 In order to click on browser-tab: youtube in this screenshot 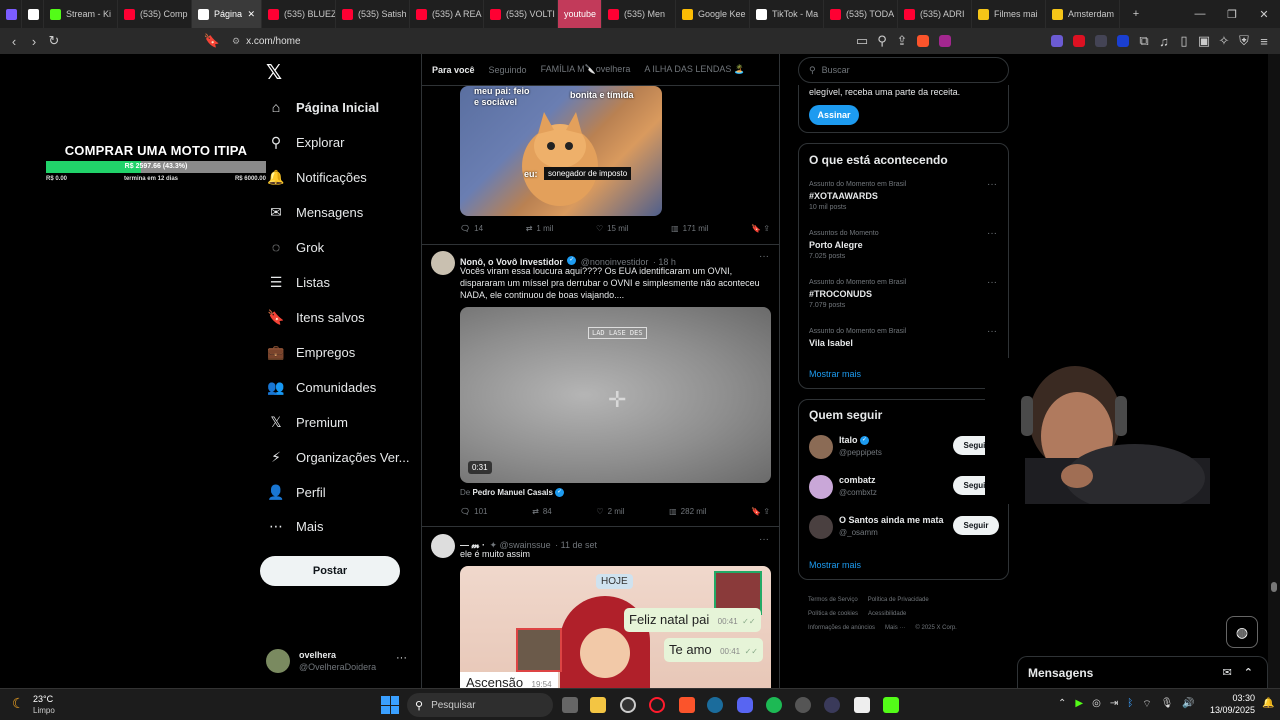, I will do `click(580, 14)`.